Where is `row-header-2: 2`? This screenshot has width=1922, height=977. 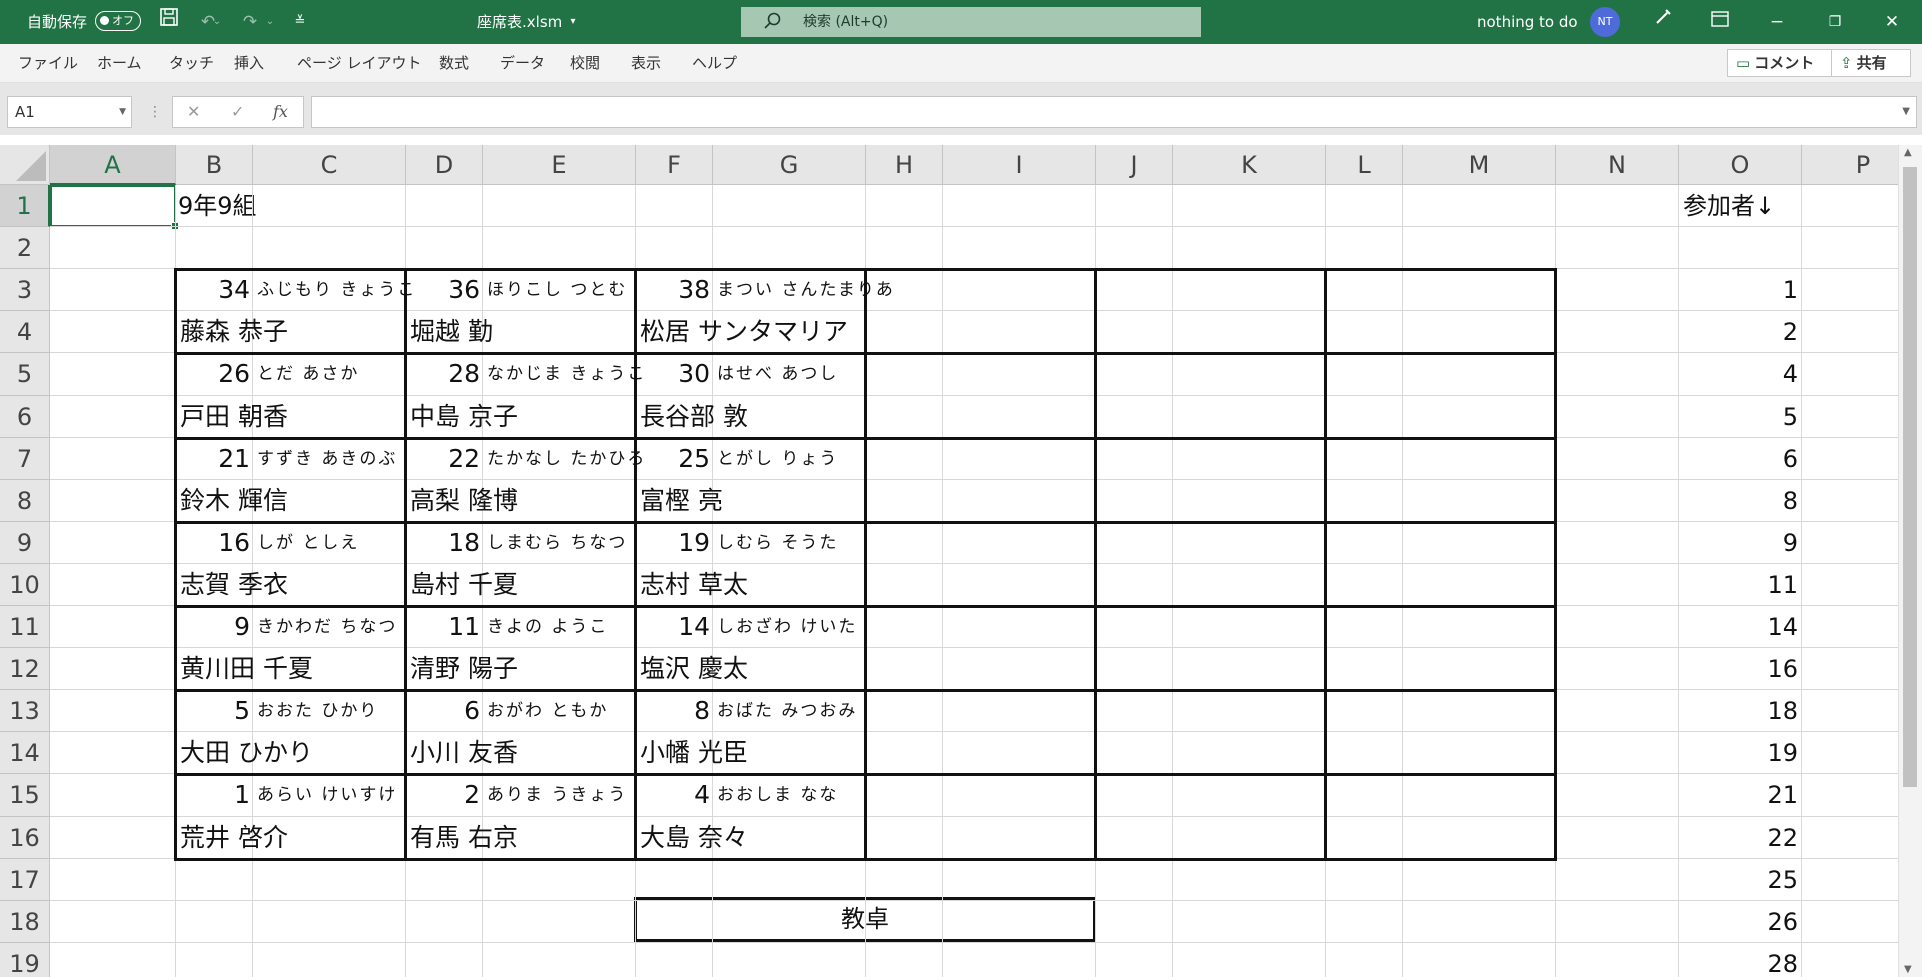 row-header-2: 2 is located at coordinates (25, 248).